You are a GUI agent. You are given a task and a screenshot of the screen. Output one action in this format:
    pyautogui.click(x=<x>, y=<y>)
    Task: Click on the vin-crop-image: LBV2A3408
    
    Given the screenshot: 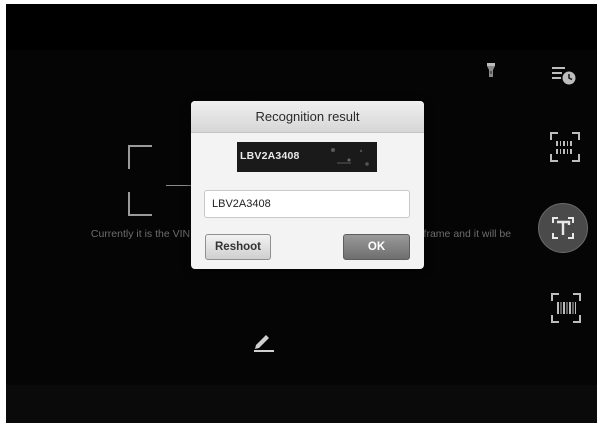 What is the action you would take?
    pyautogui.click(x=307, y=157)
    